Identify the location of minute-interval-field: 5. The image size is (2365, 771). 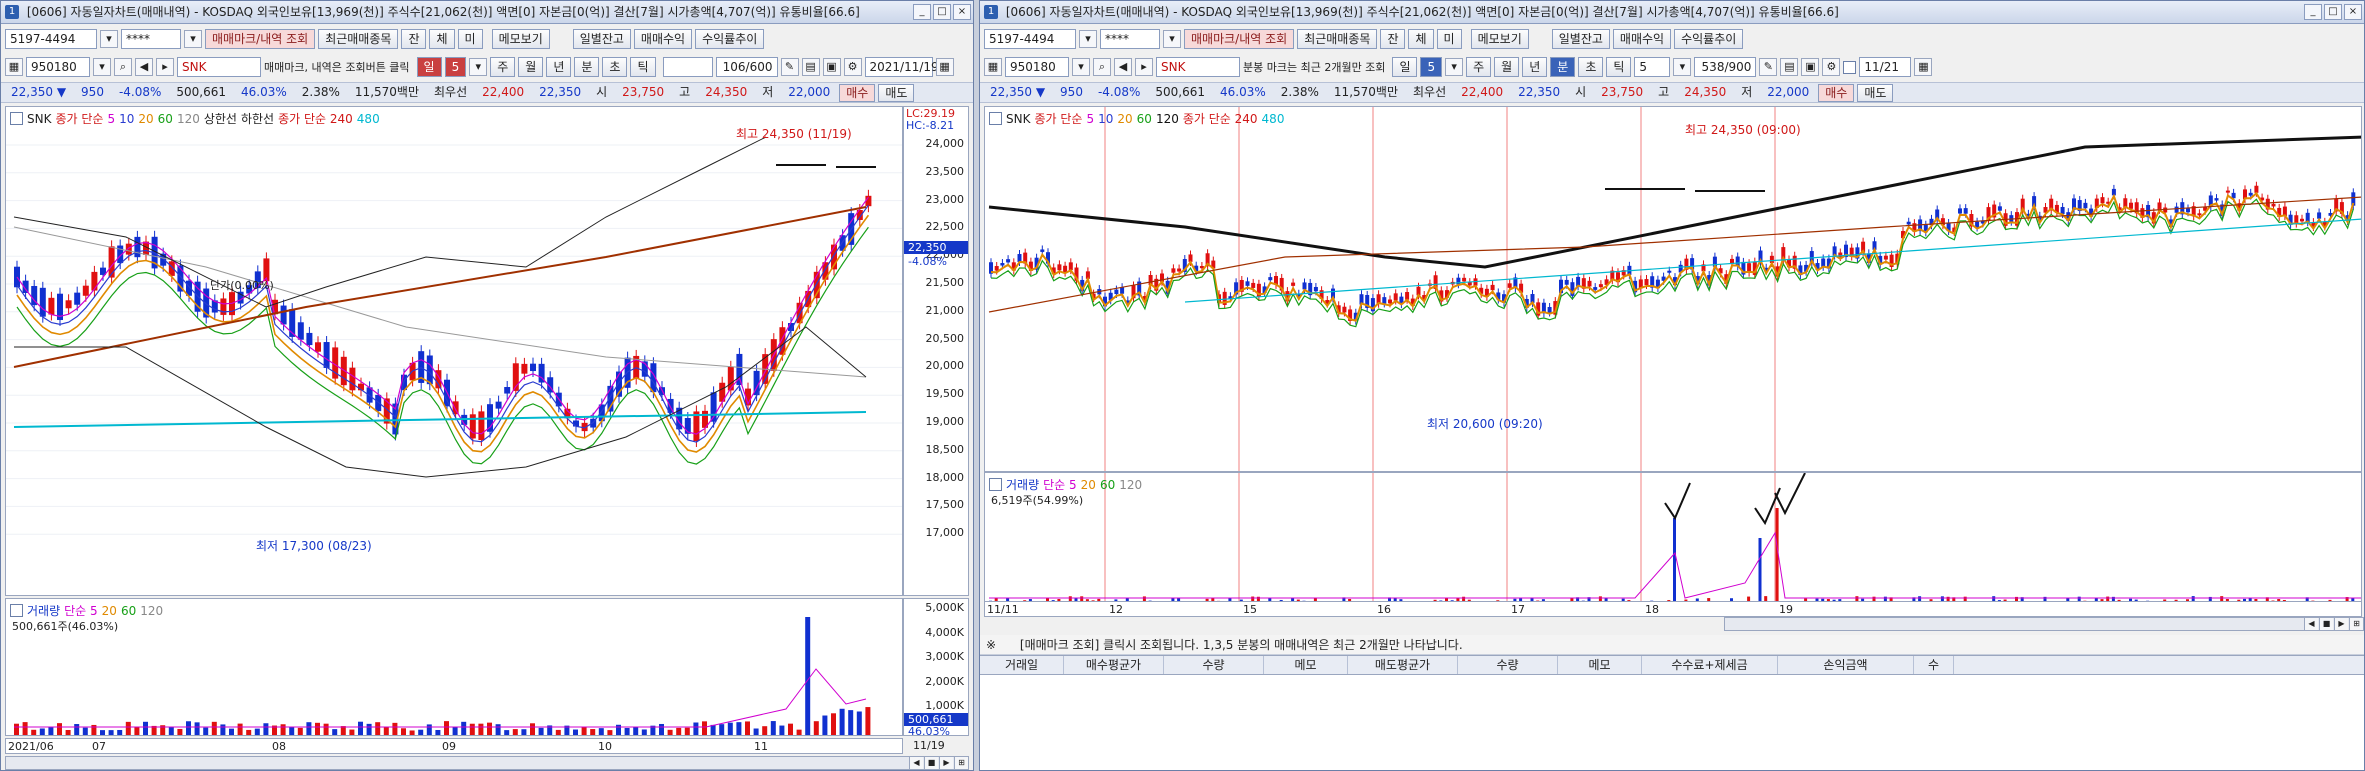
(1652, 67).